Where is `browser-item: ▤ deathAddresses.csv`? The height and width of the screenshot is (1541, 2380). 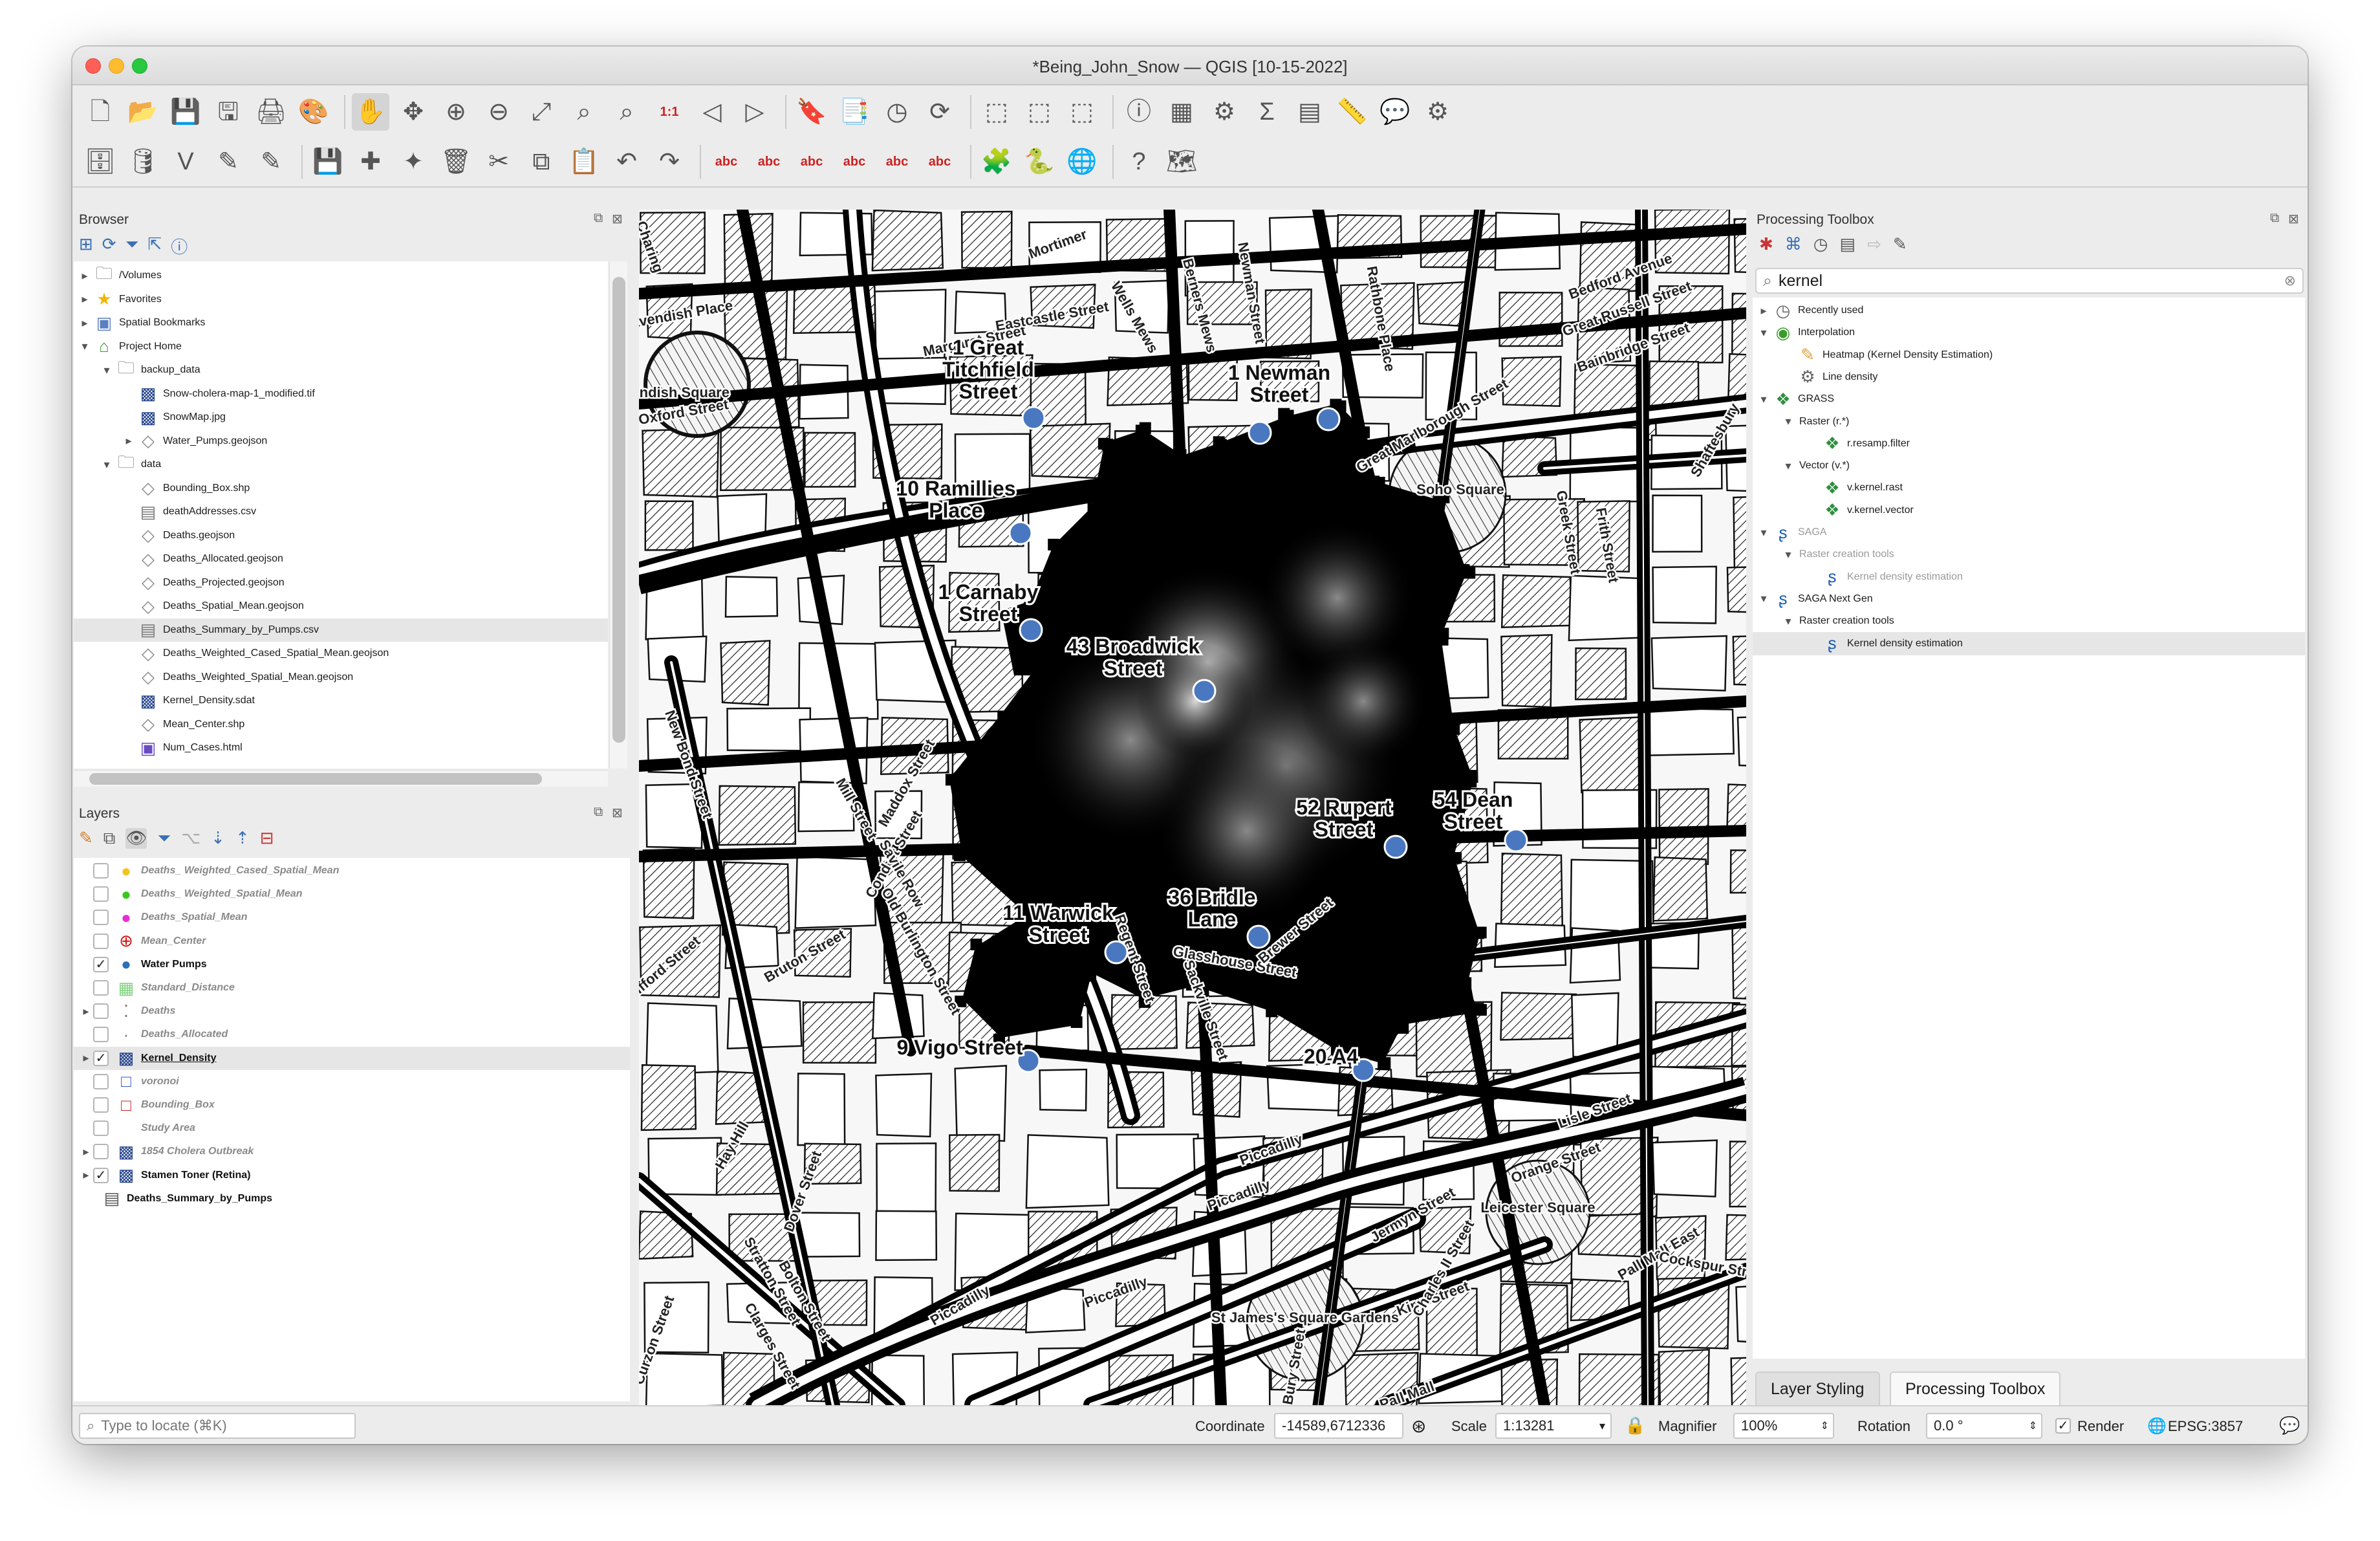
browser-item: ▤ deathAddresses.csv is located at coordinates (341, 511).